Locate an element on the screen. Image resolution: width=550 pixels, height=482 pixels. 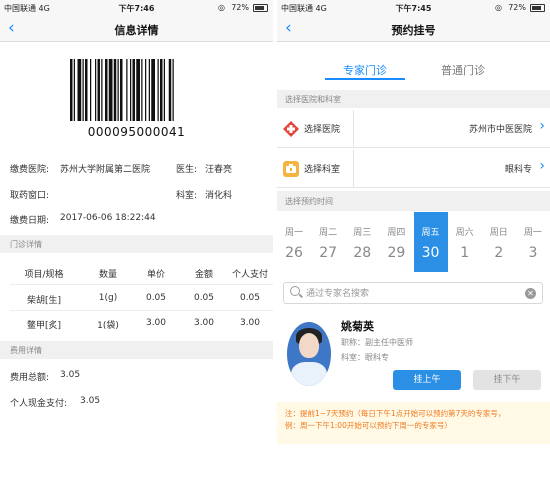
status-bar: 中国联通 4G 下午7:45 ◎ 72% is located at coordinates (413, 8).